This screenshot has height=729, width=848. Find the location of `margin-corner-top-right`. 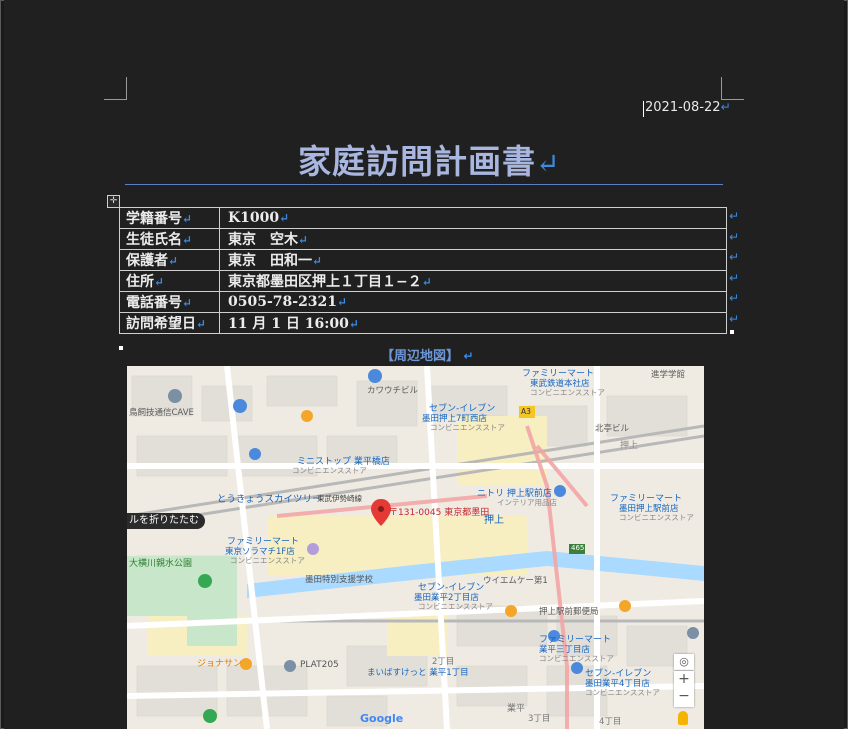

margin-corner-top-right is located at coordinates (732, 88).